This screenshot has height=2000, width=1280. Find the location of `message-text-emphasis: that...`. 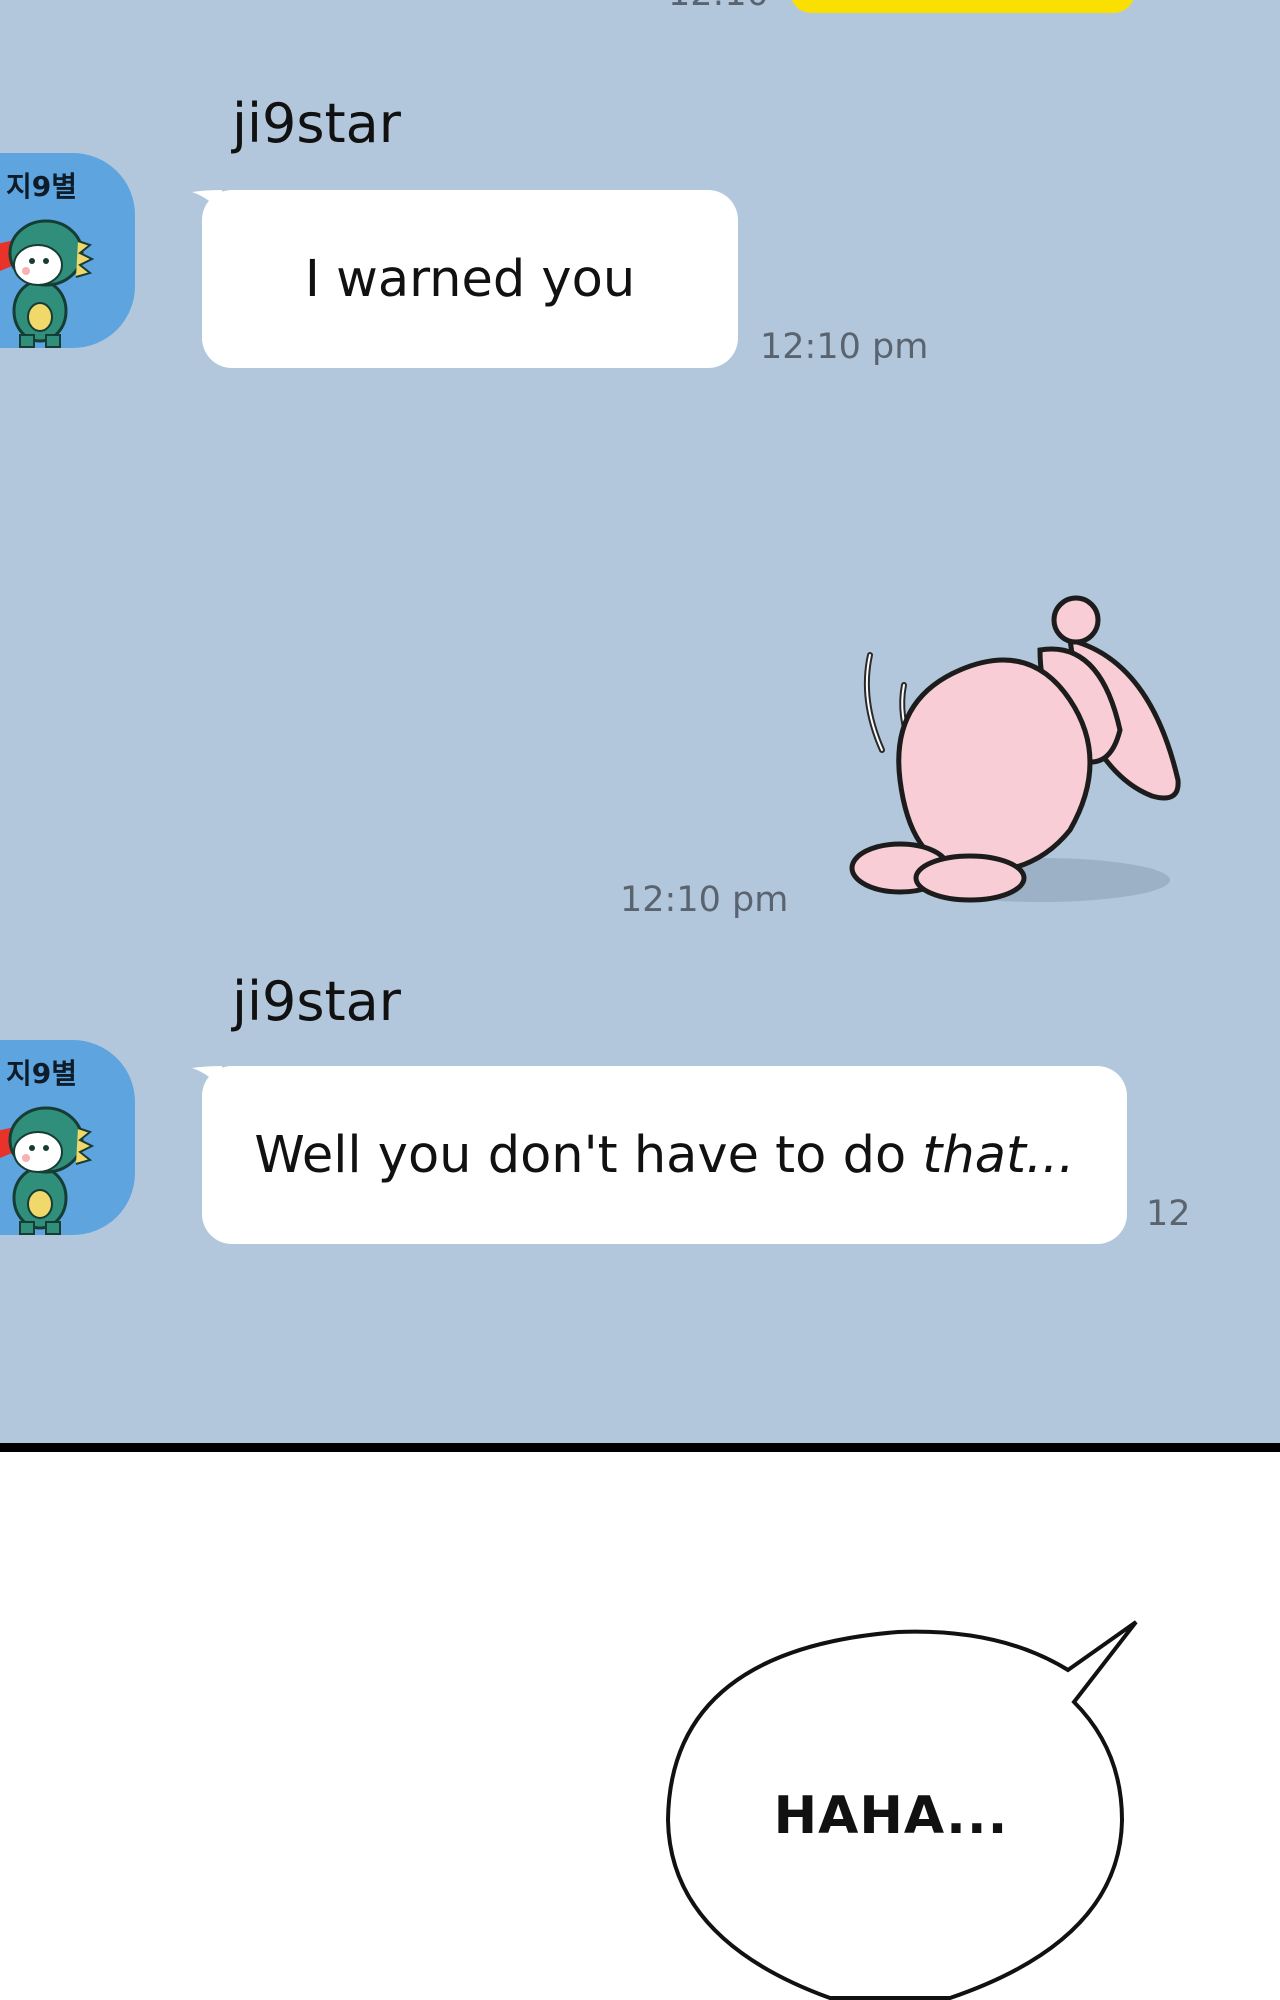

message-text-emphasis: that... is located at coordinates (998, 1155).